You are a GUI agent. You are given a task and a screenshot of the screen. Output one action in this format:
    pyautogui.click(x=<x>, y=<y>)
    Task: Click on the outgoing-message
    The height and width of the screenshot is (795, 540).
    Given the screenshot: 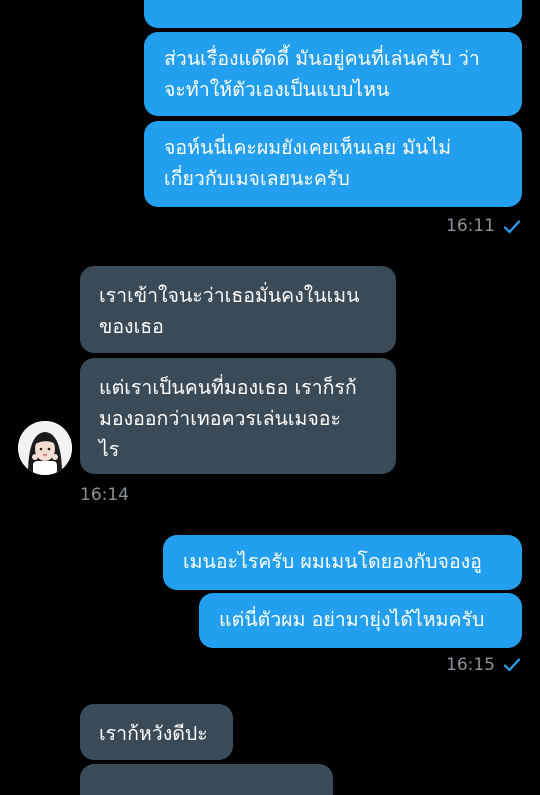 What is the action you would take?
    pyautogui.click(x=333, y=14)
    